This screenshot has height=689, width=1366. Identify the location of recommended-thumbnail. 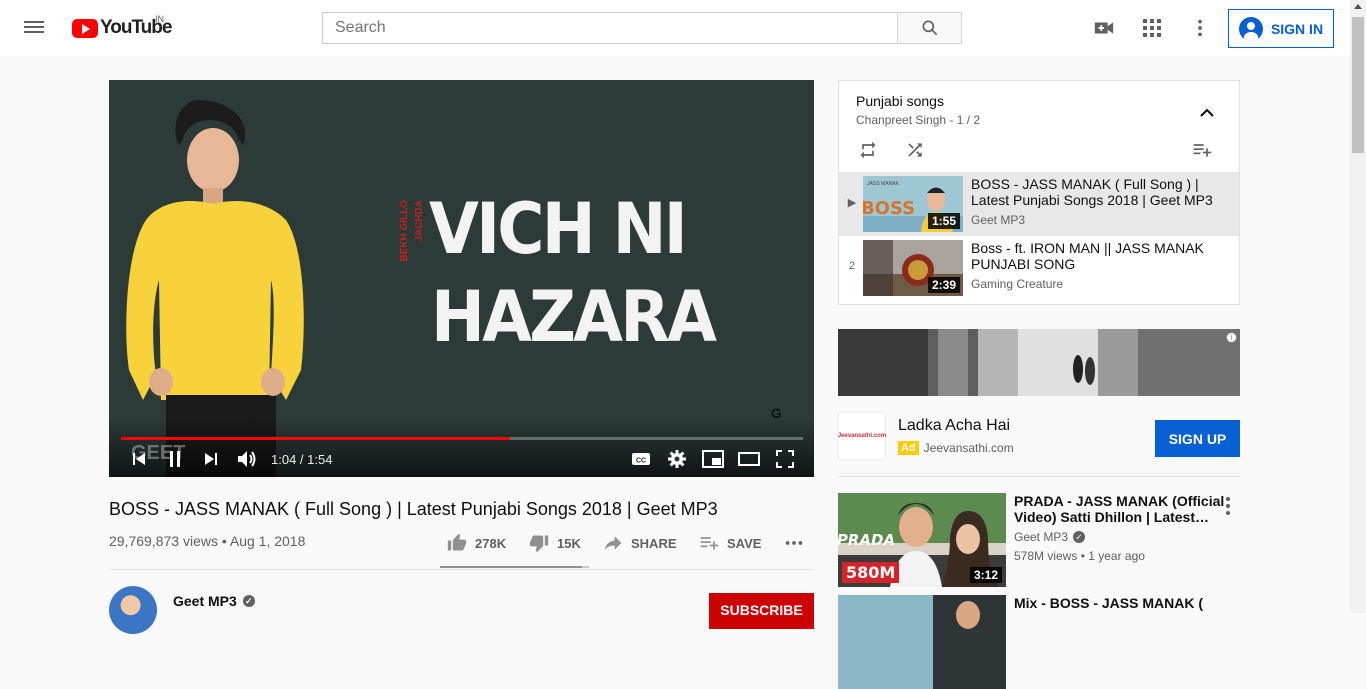
(922, 642).